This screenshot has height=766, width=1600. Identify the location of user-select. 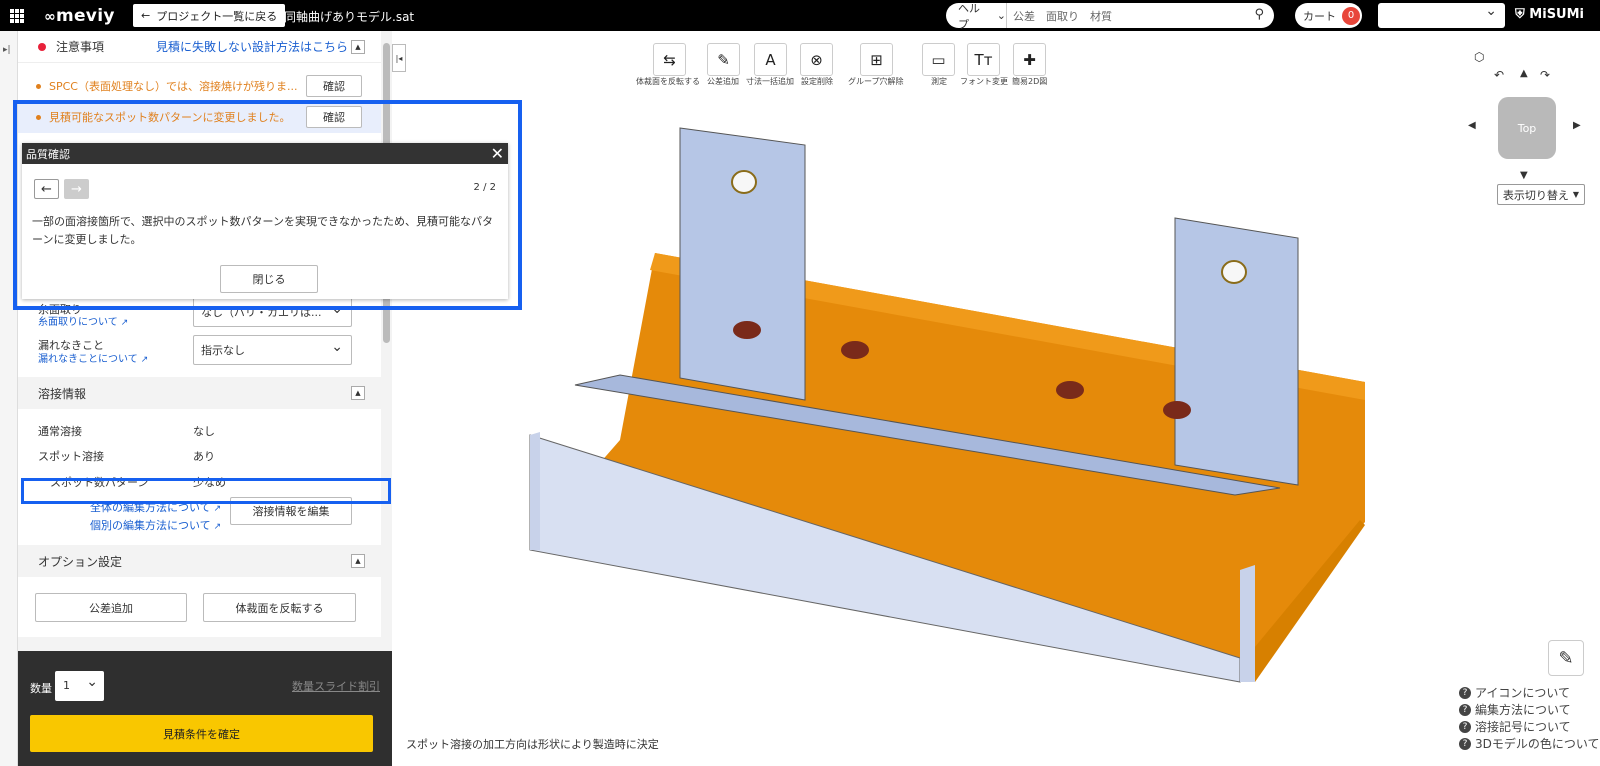
(1441, 15).